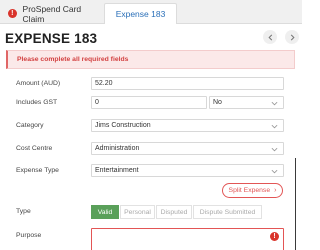  What do you see at coordinates (227, 212) in the screenshot?
I see `type-option-dispute-submitted: Dispute Submitted` at bounding box center [227, 212].